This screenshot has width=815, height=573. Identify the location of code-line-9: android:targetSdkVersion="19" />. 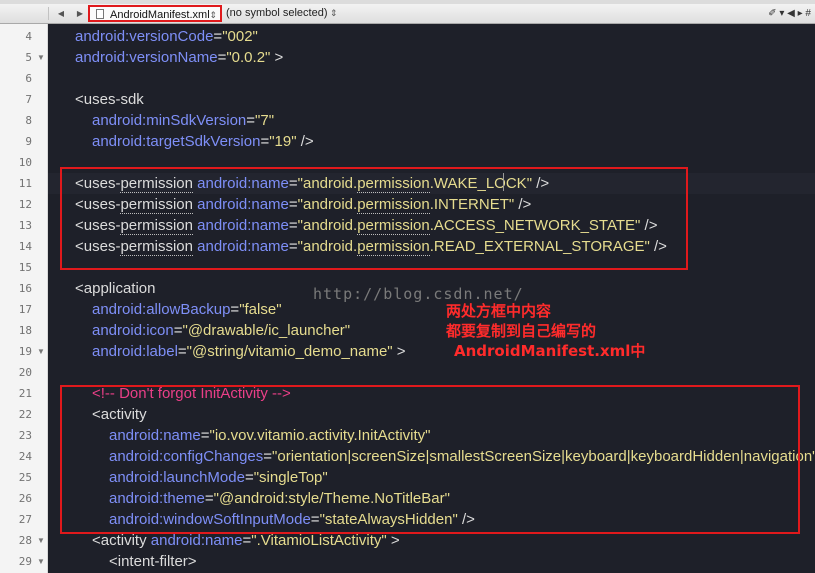
(181, 141).